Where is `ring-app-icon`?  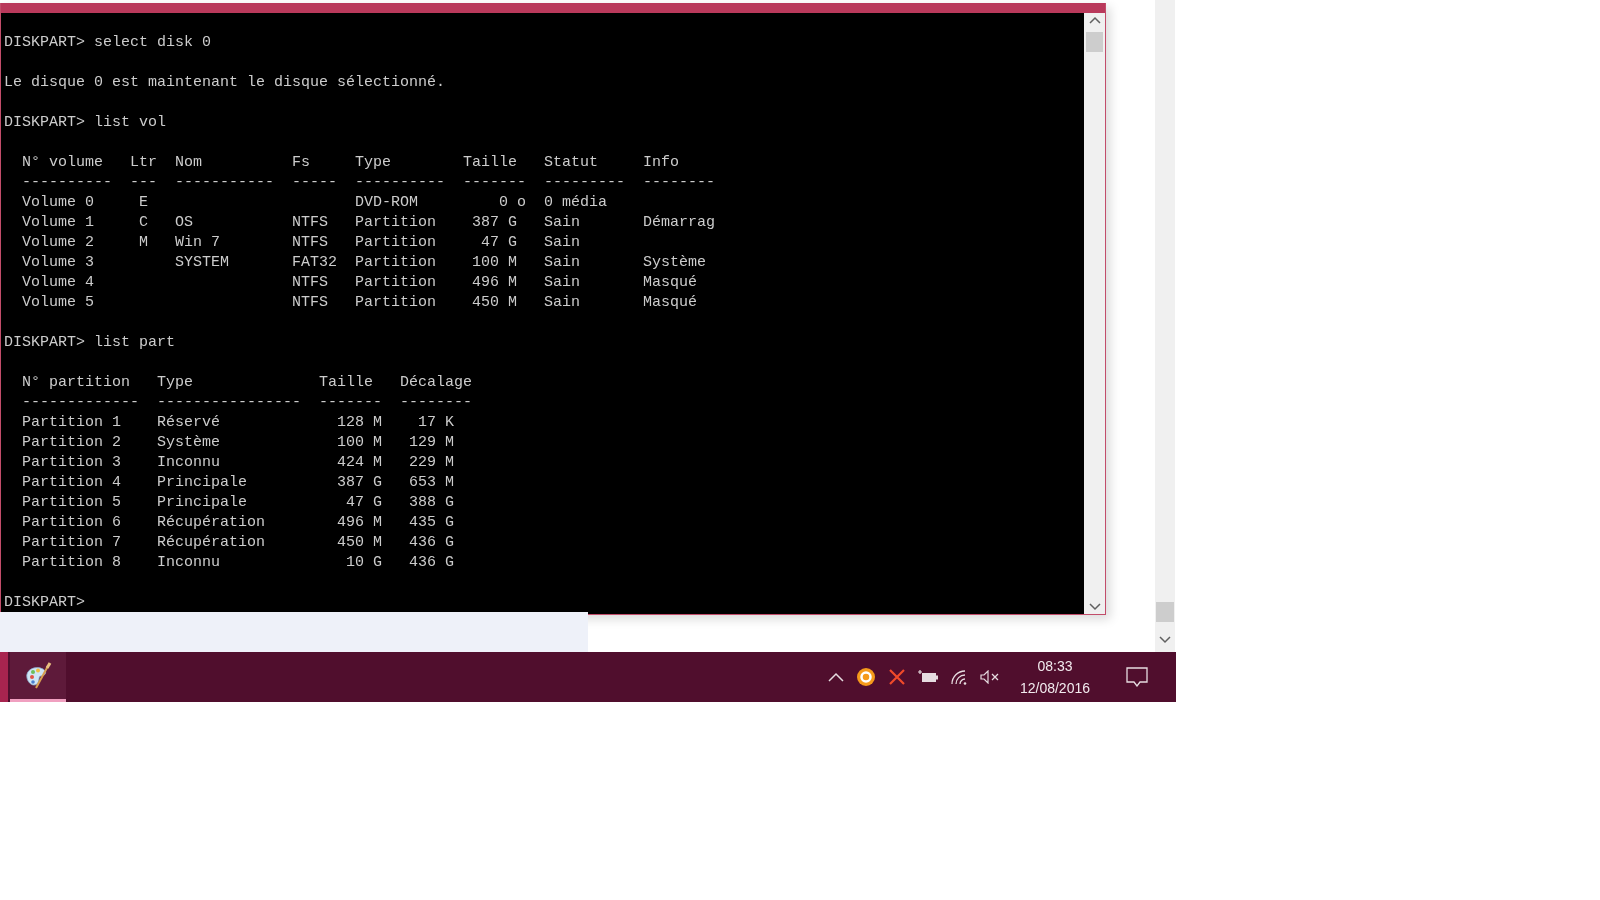 ring-app-icon is located at coordinates (865, 677).